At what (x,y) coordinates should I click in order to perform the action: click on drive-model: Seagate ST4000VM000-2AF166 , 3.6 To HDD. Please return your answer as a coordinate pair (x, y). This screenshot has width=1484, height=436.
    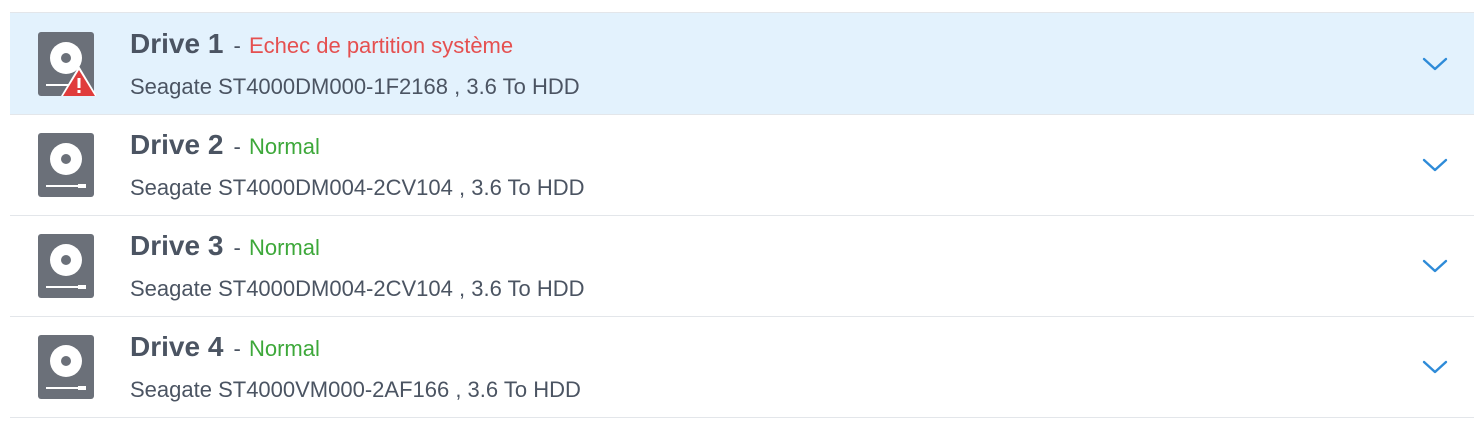
    Looking at the image, I should click on (355, 389).